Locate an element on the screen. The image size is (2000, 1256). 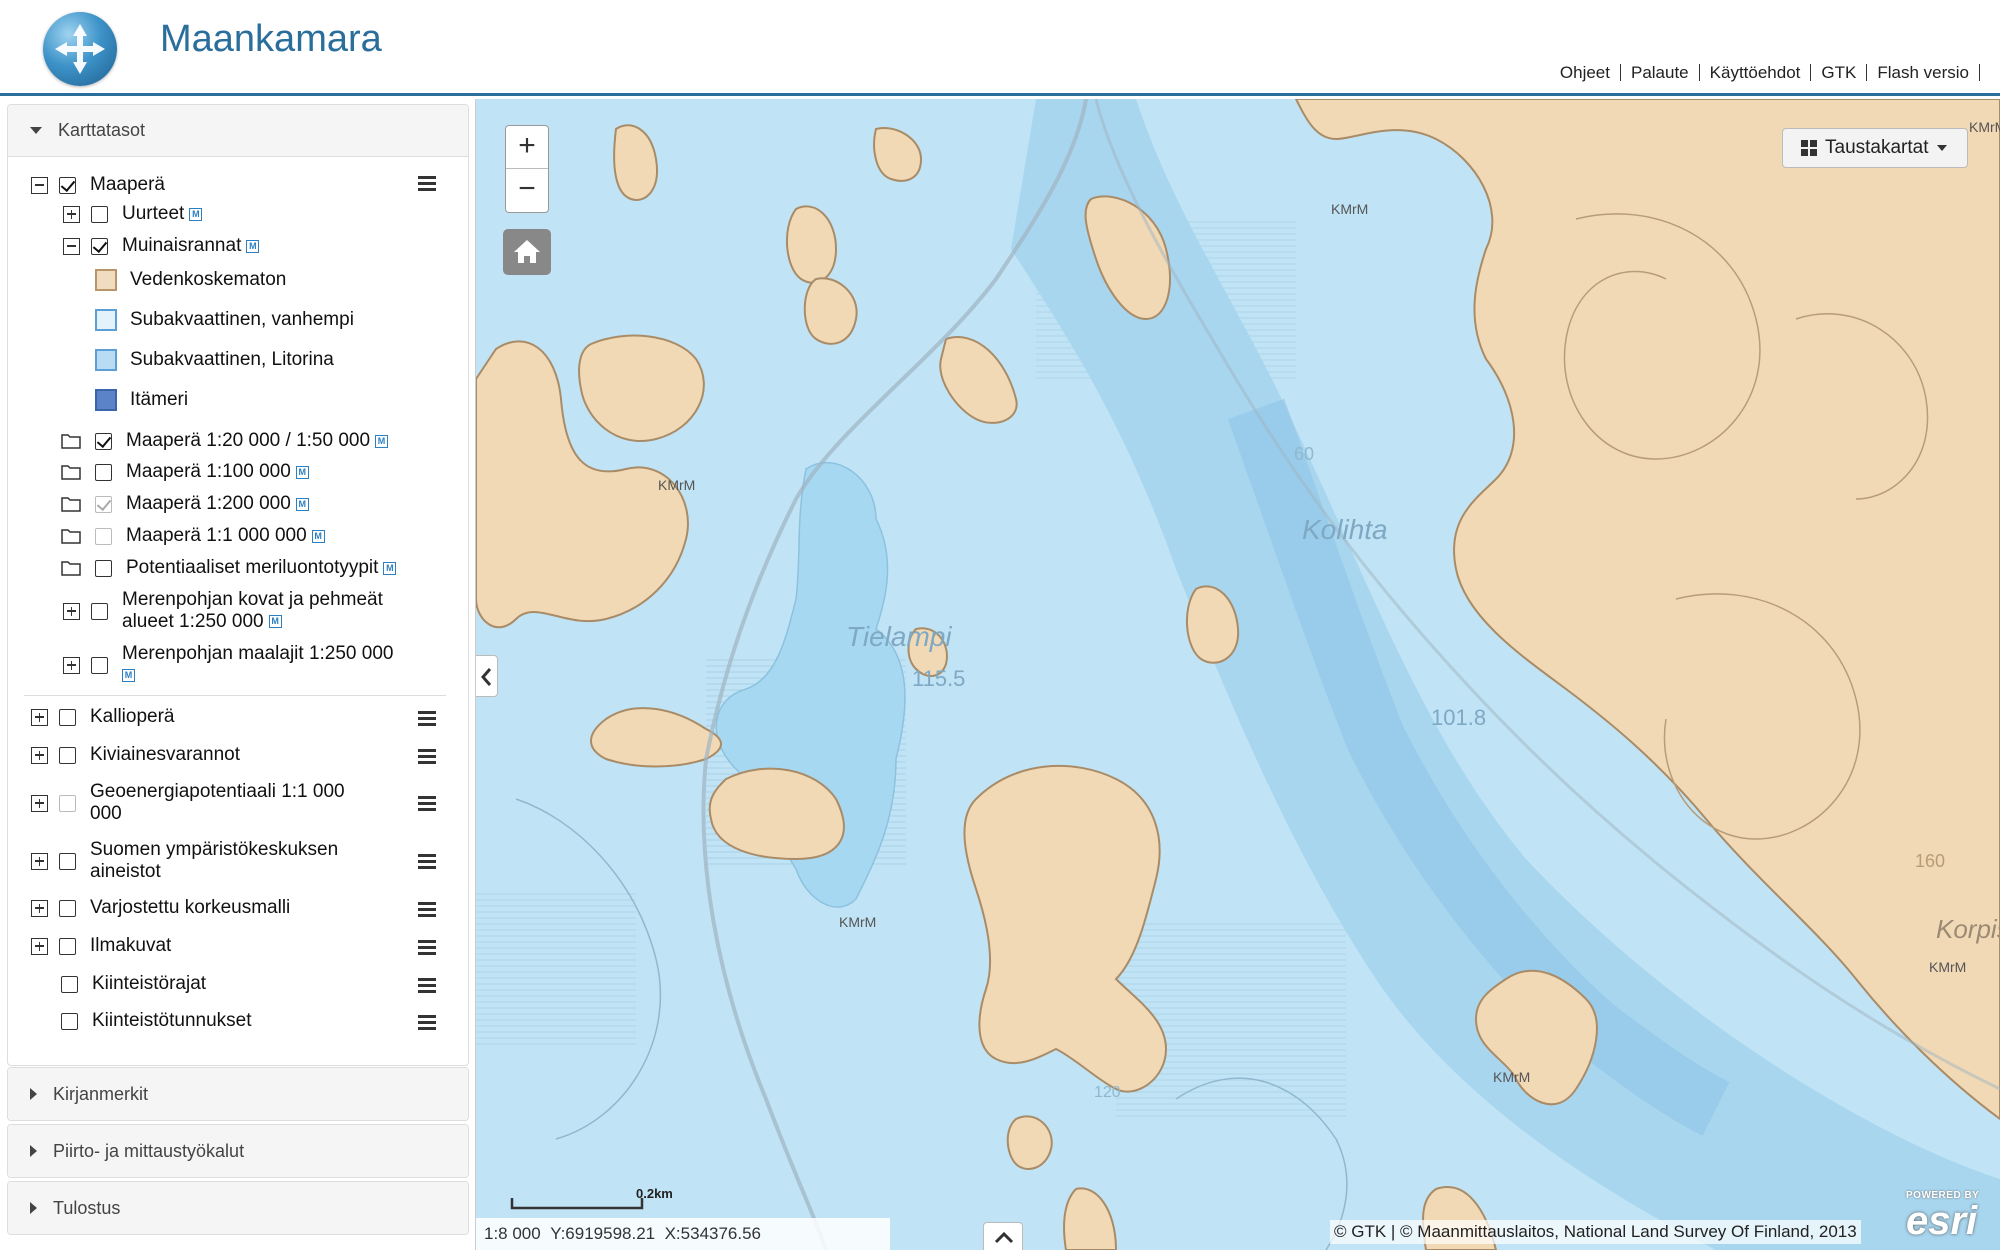
esri-logo: POWERED BY esri is located at coordinates (1951, 1220).